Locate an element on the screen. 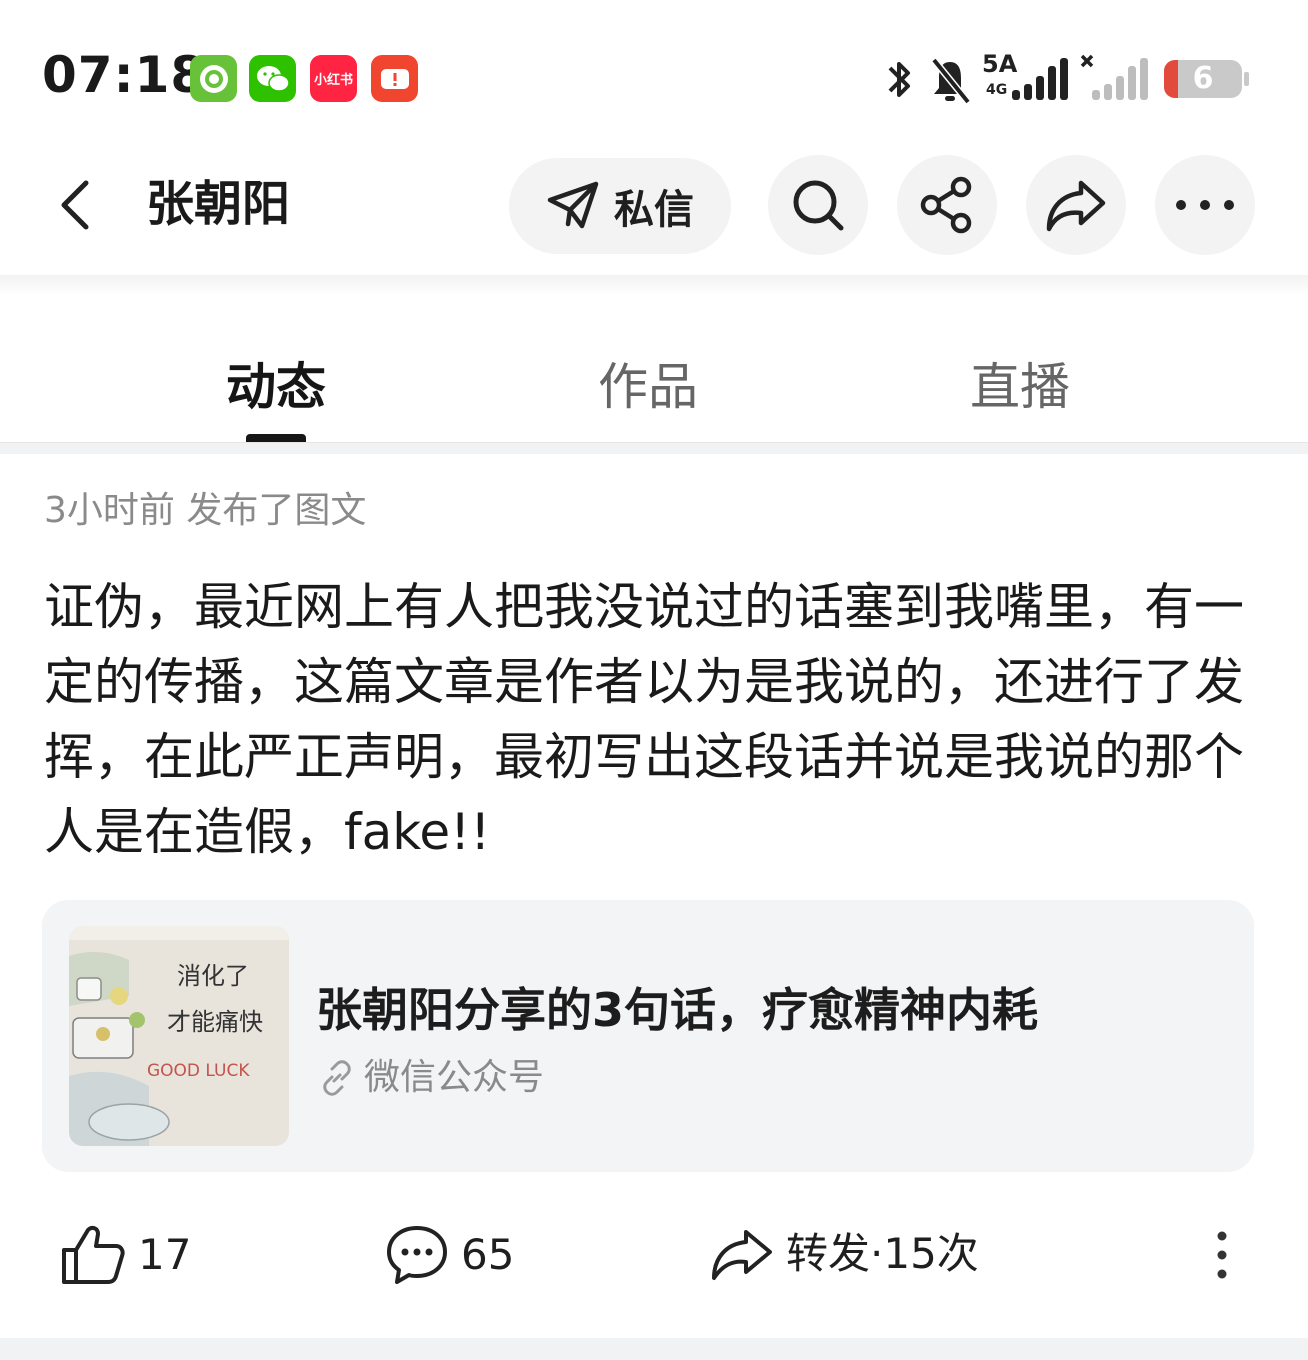 The height and width of the screenshot is (1360, 1308). thumbnail-text-2: 才能痛快 is located at coordinates (215, 1022).